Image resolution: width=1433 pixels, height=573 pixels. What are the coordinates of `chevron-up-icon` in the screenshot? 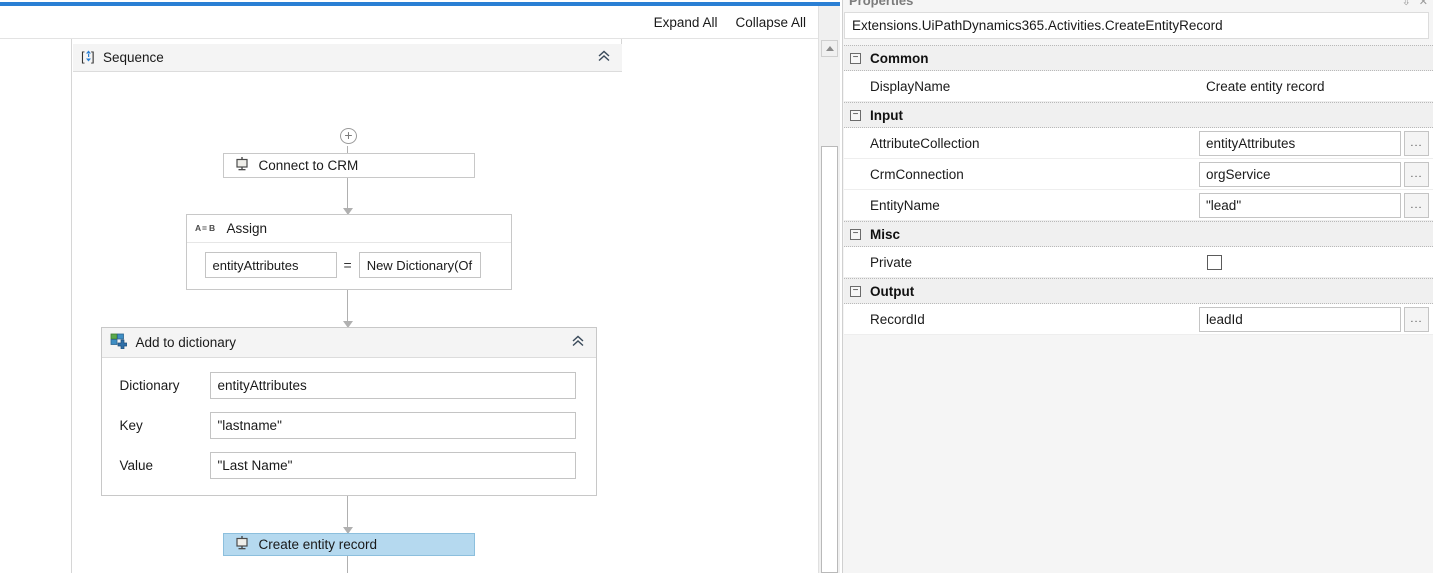 It's located at (829, 48).